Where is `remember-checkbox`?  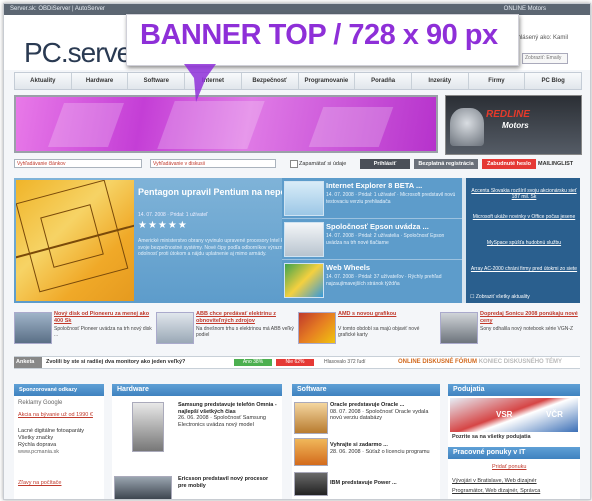
remember-checkbox is located at coordinates (294, 164).